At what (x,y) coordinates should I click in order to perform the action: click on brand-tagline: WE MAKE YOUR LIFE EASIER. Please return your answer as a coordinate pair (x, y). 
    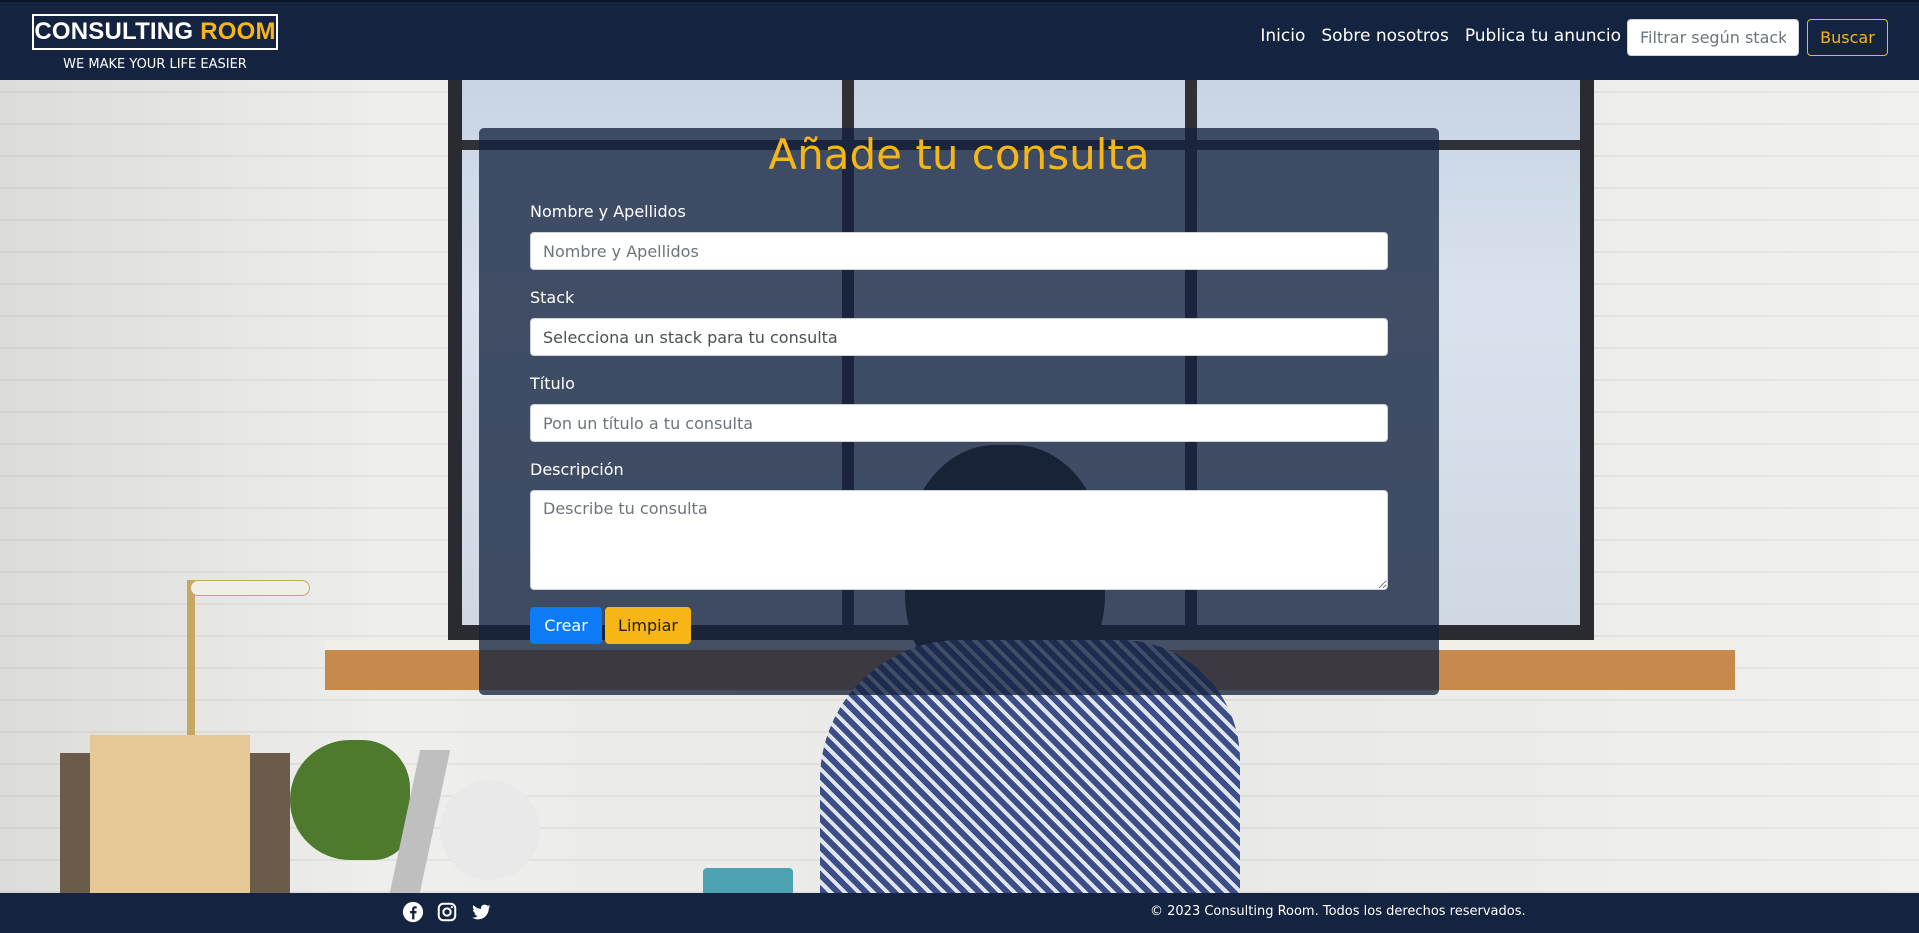
    Looking at the image, I should click on (155, 64).